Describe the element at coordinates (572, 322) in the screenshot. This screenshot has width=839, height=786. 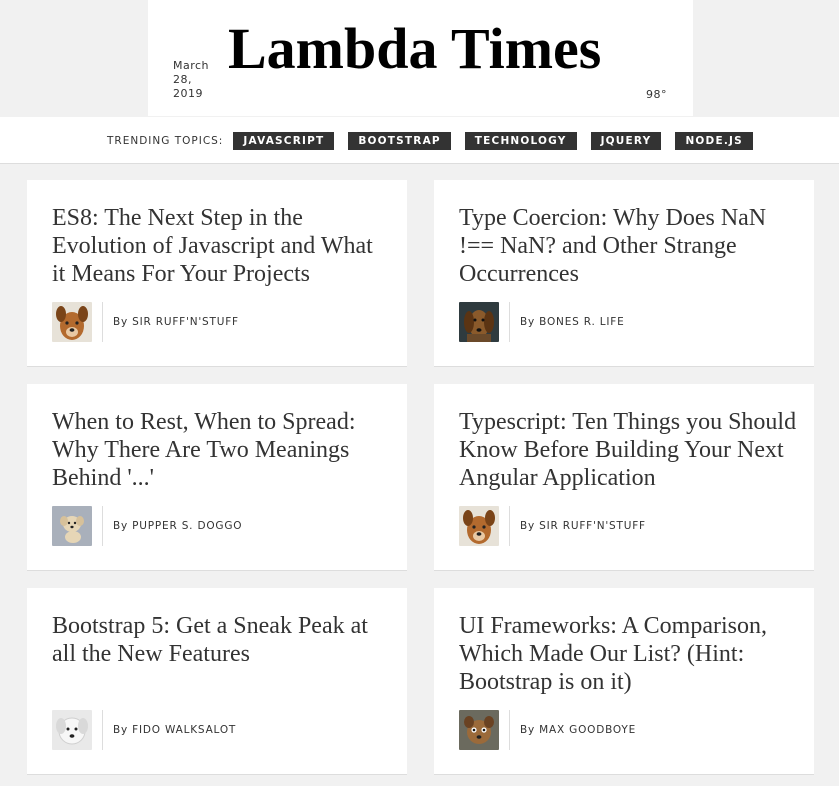
I see `article-byline: By BONES R. LIFE` at that location.